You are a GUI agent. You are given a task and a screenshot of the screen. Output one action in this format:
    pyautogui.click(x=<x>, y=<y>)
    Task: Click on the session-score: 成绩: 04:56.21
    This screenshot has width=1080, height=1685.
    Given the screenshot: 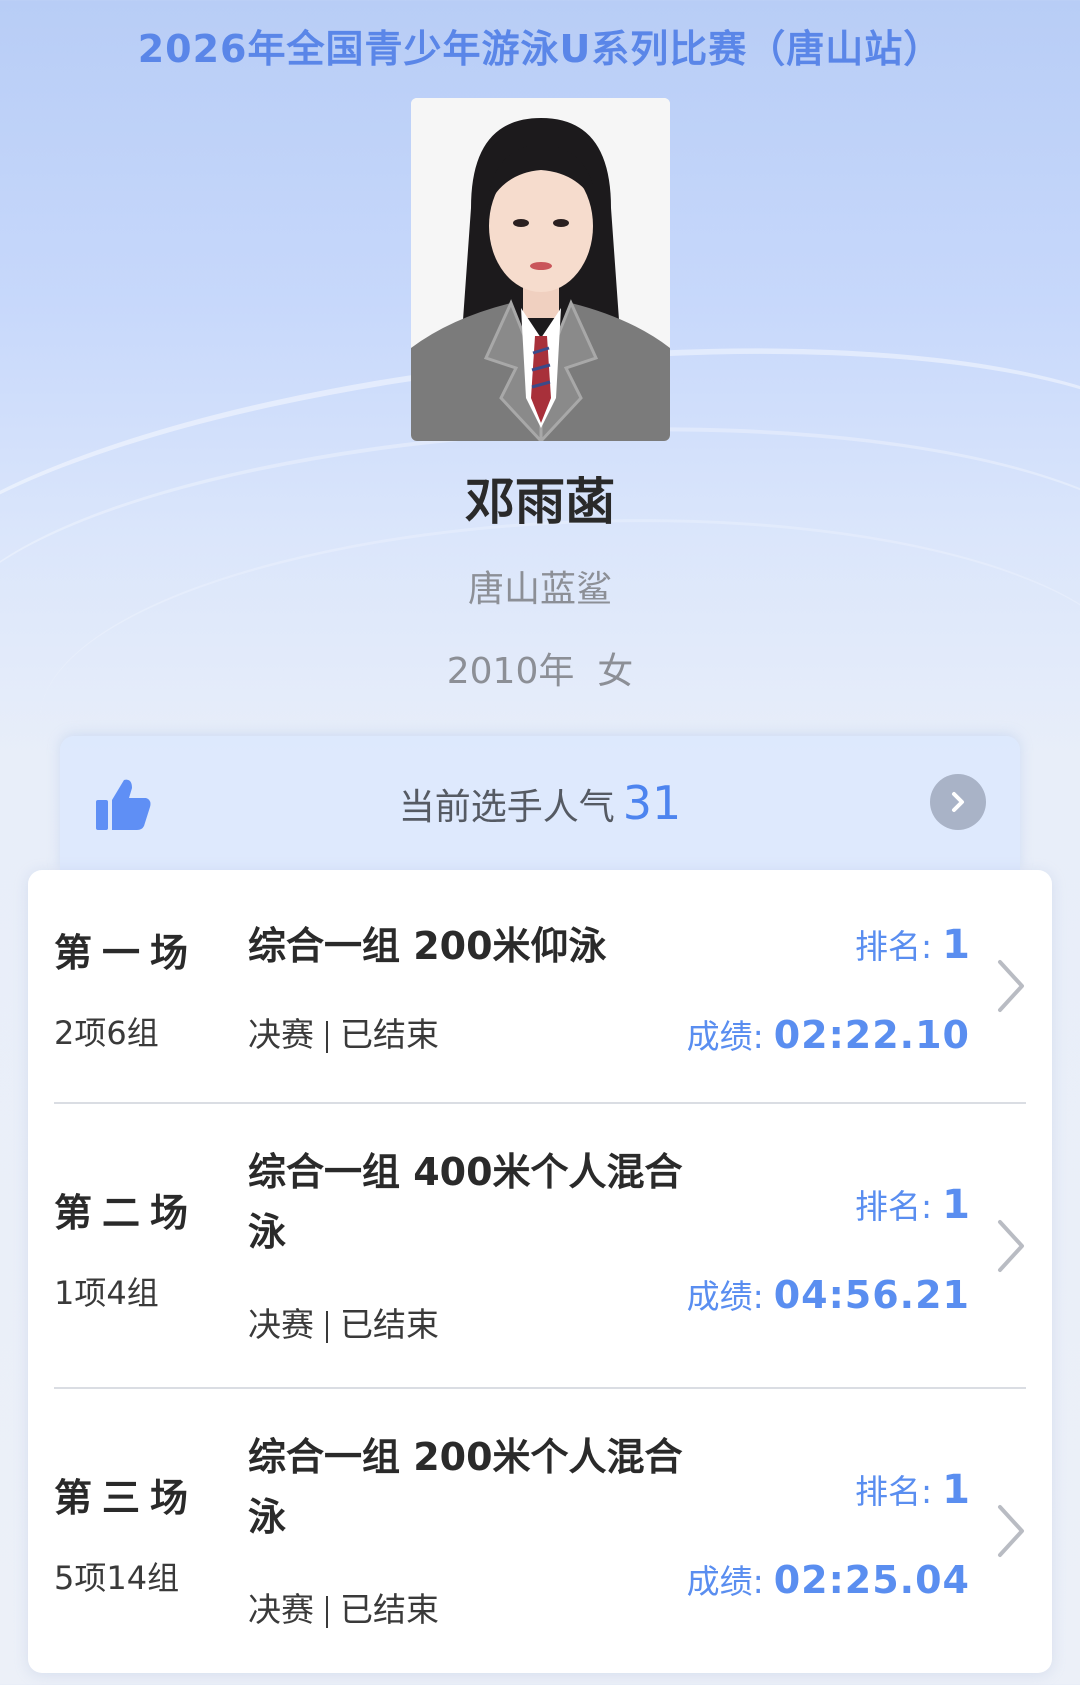 What is the action you would take?
    pyautogui.click(x=828, y=1294)
    